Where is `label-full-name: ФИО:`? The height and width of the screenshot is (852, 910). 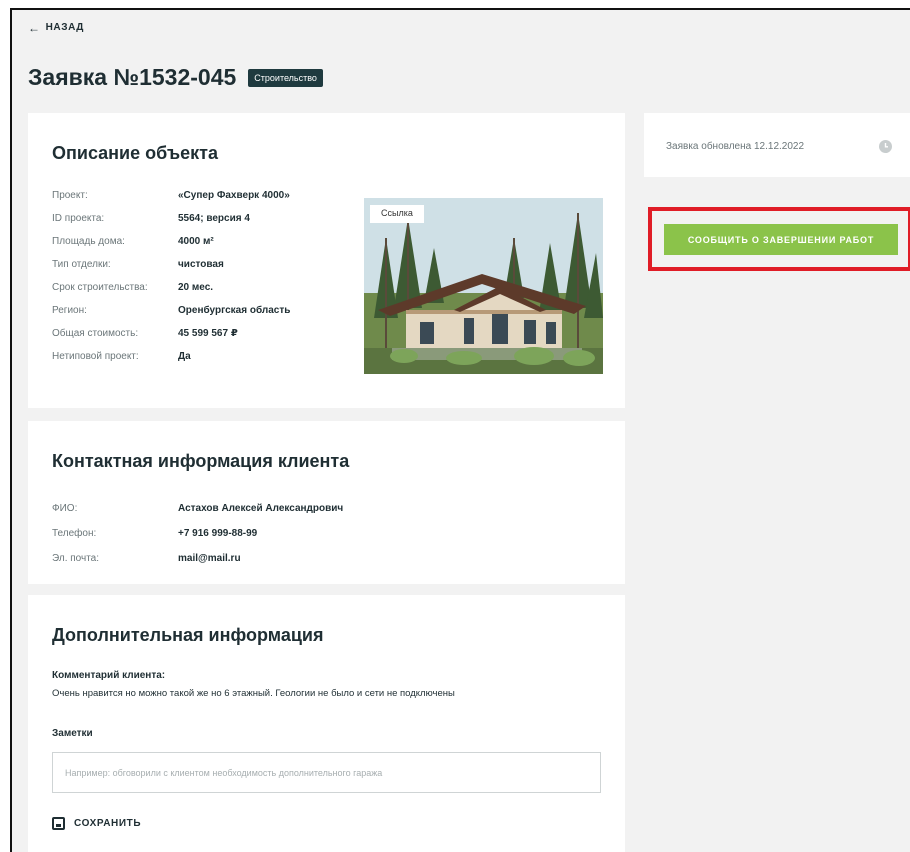
label-full-name: ФИО: is located at coordinates (65, 508).